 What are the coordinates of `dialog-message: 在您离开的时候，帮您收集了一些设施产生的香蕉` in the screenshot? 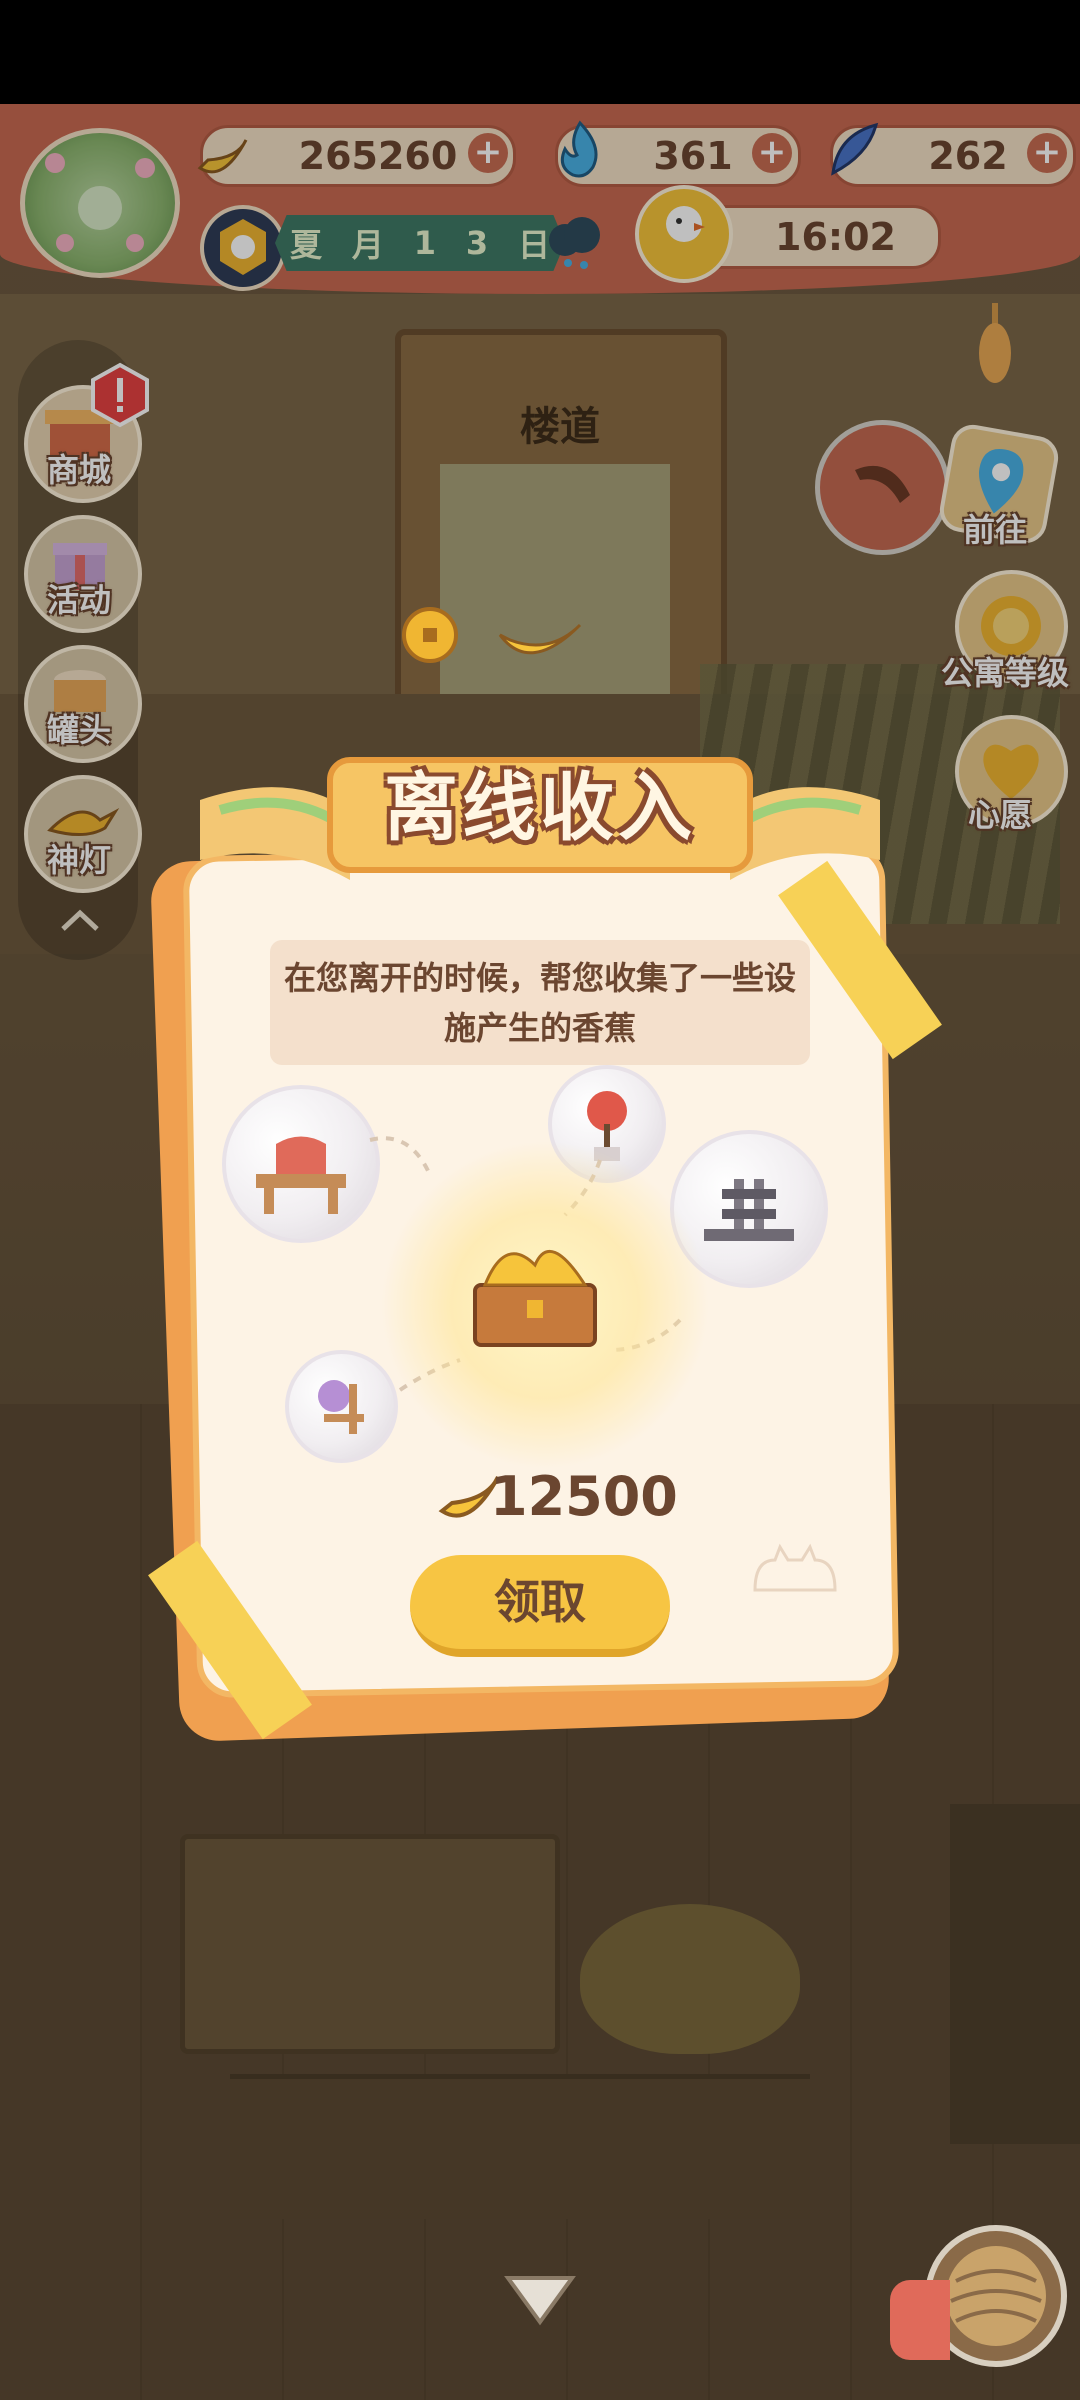 It's located at (539, 1002).